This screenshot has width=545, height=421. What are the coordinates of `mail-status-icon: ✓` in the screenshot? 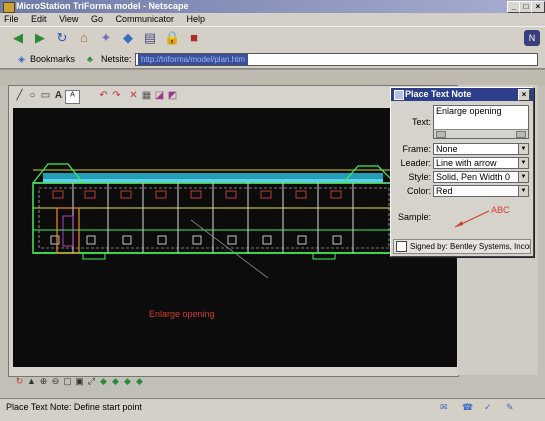 It's located at (488, 407).